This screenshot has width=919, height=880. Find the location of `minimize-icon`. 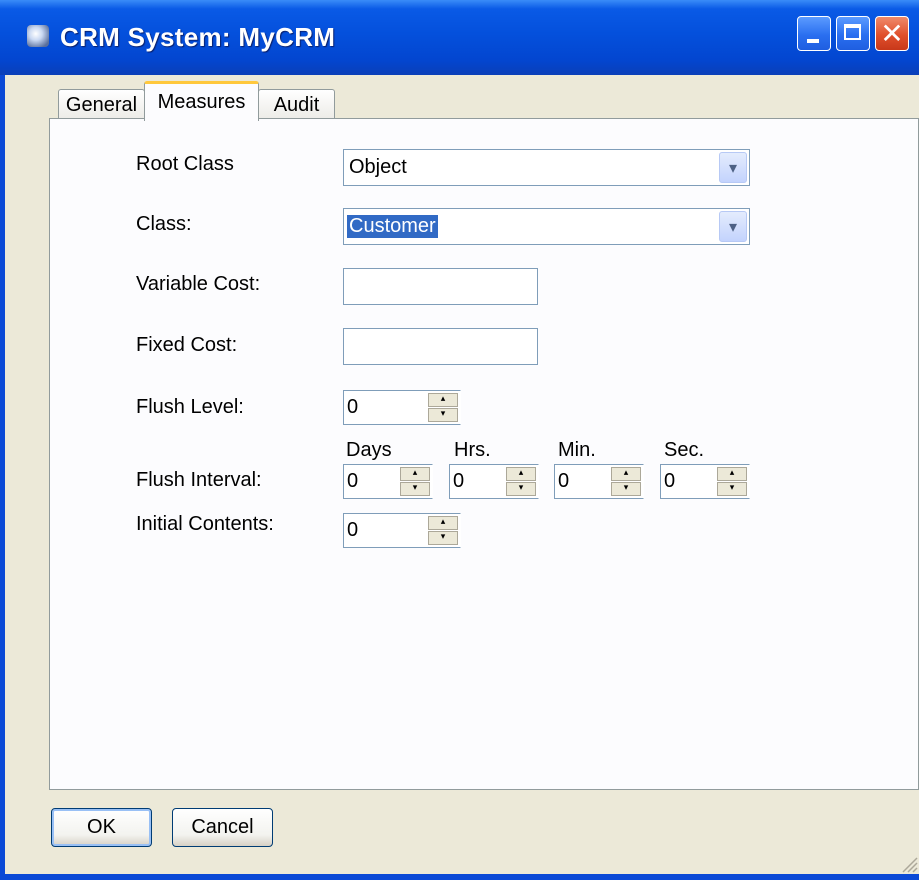

minimize-icon is located at coordinates (813, 41).